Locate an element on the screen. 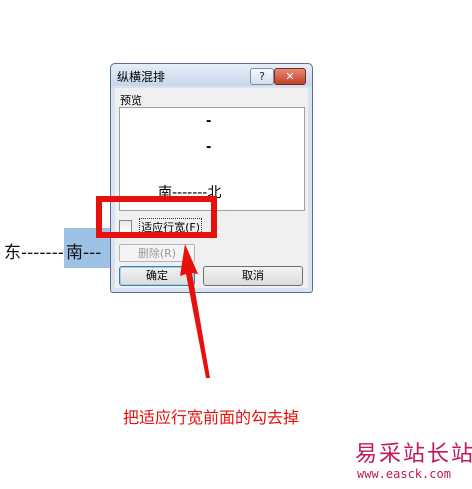  watermark-site-name: 易采站长站 is located at coordinates (413, 454).